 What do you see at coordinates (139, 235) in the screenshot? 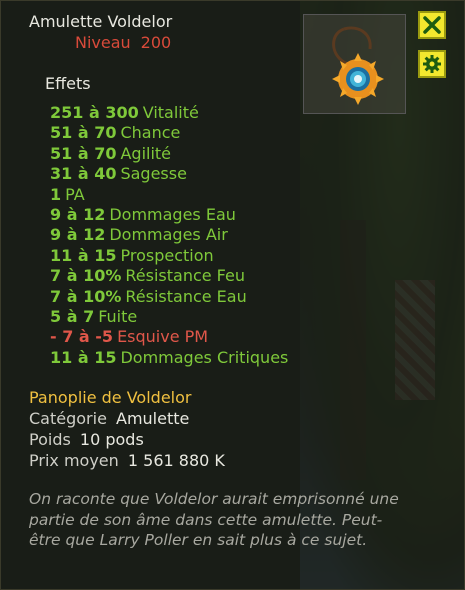
I see `effect-row: 9 à 12 Dommages Air` at bounding box center [139, 235].